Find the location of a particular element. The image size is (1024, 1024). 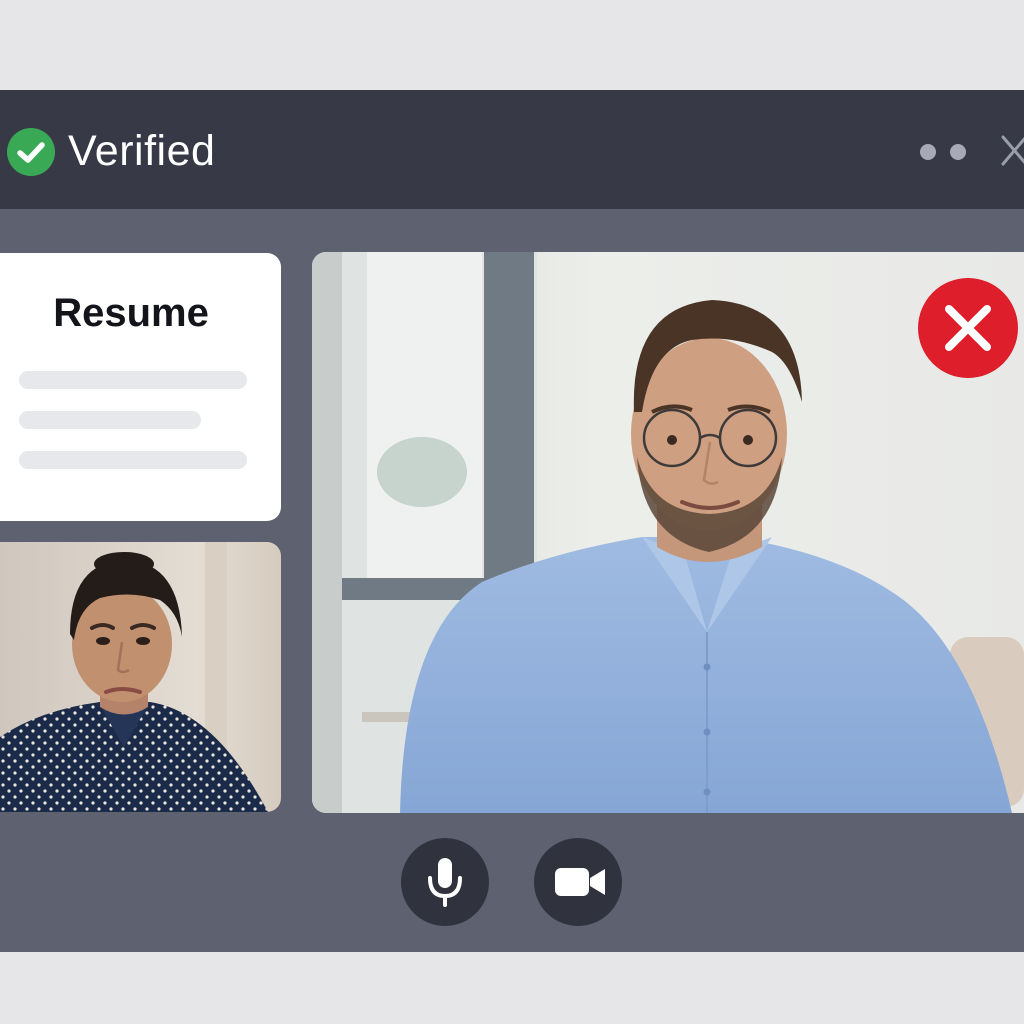

close-icon is located at coordinates (1011, 152).